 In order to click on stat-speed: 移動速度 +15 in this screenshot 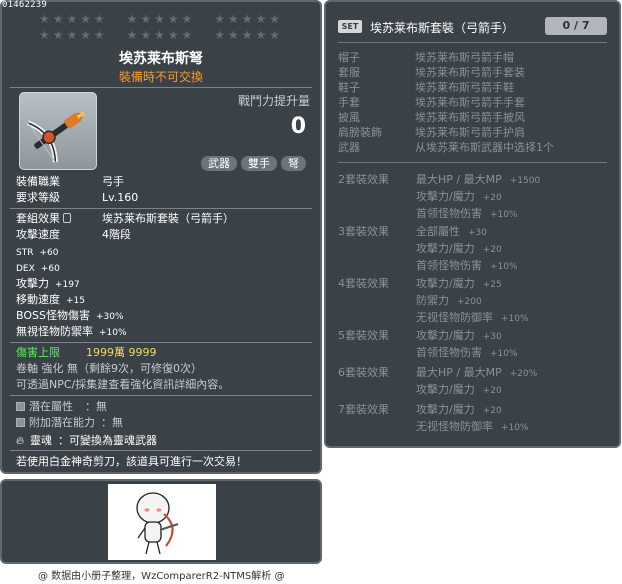, I will do `click(50, 299)`.